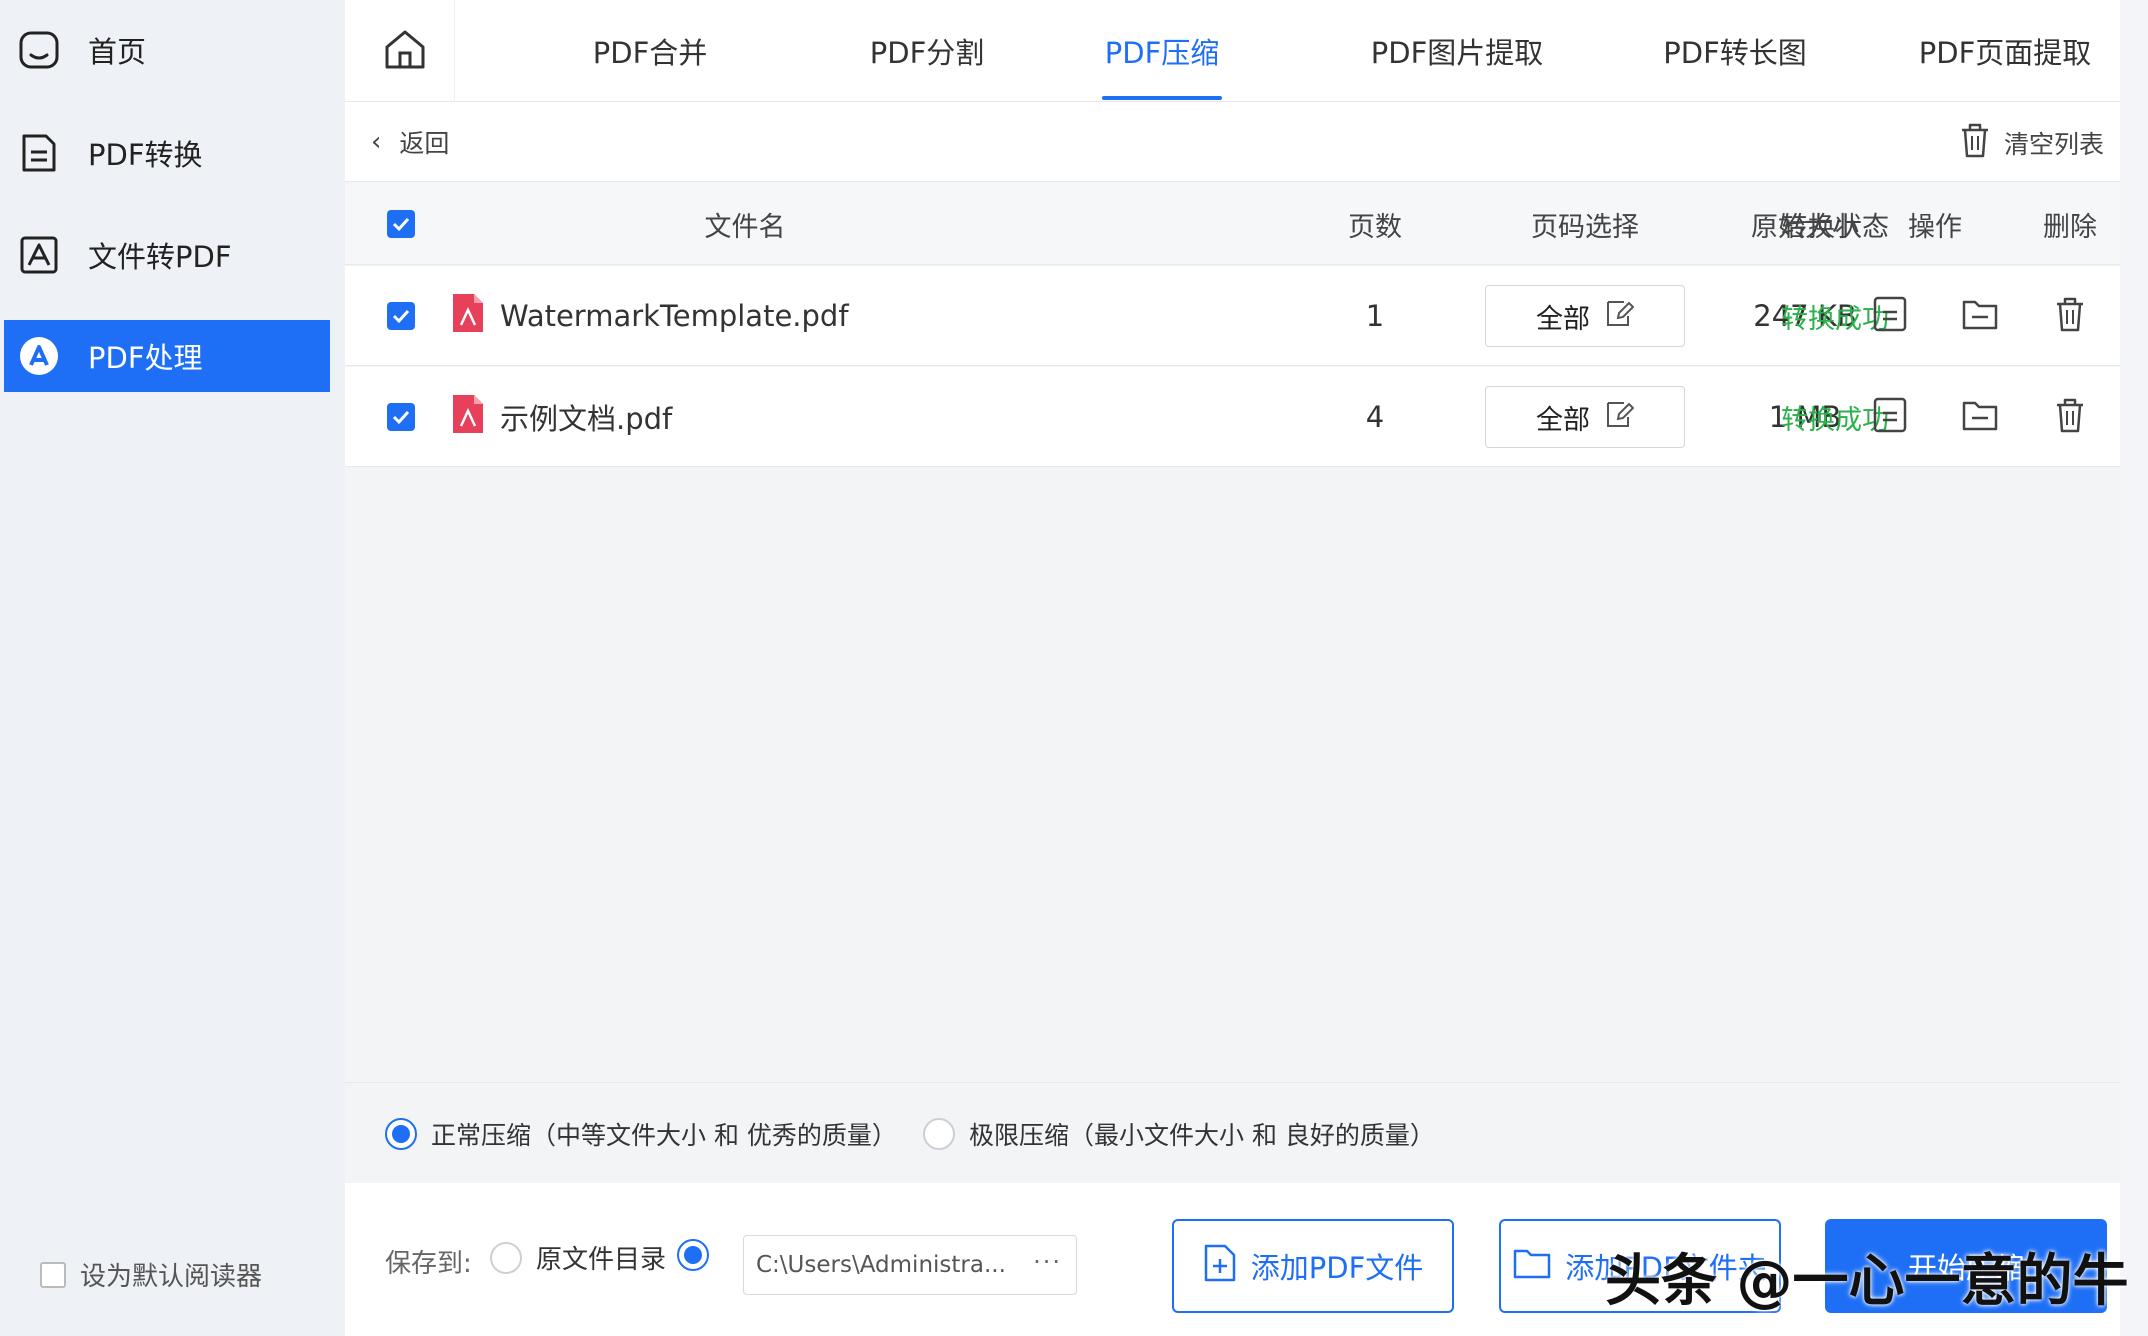  What do you see at coordinates (1666, 1268) in the screenshot?
I see `add-pdf-folder-label: 添加PDF文件夹` at bounding box center [1666, 1268].